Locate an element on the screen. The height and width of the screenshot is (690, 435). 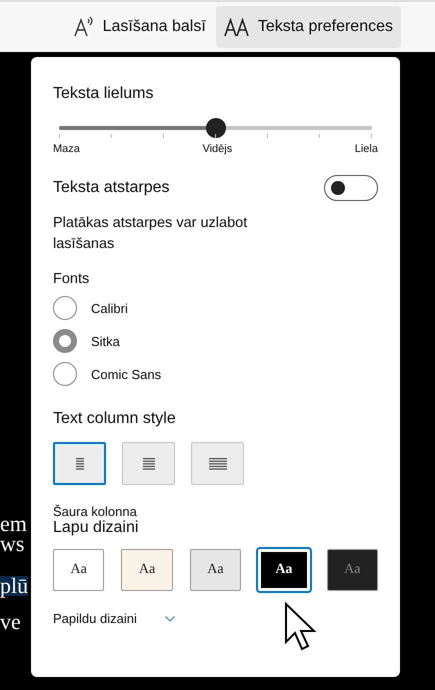
slider-label: Vidējs is located at coordinates (217, 149).